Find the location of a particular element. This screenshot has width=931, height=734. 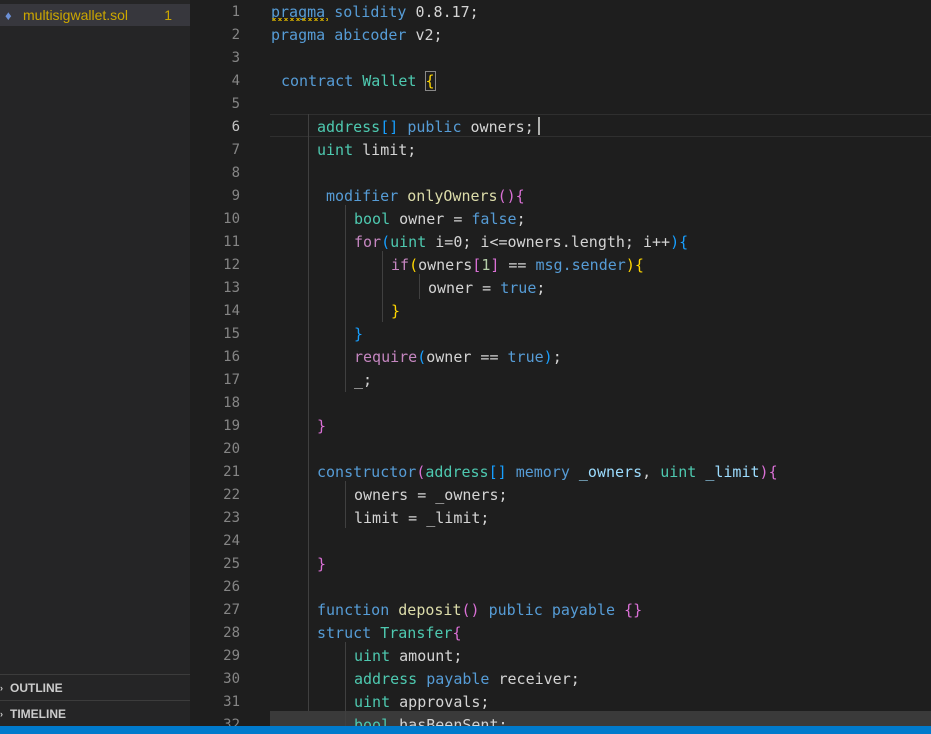

code-line: _; is located at coordinates (363, 380).